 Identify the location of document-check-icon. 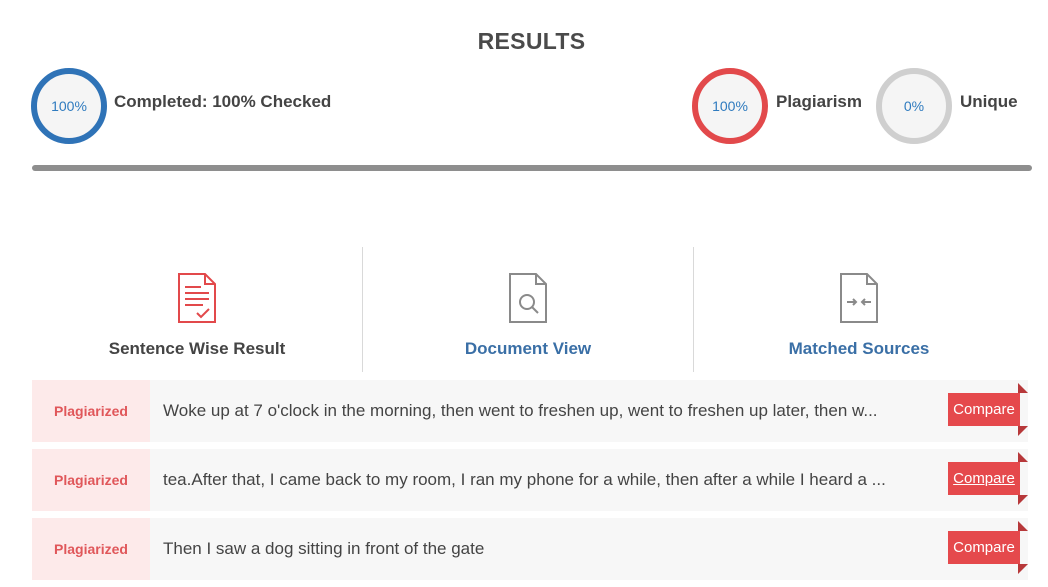
(197, 298).